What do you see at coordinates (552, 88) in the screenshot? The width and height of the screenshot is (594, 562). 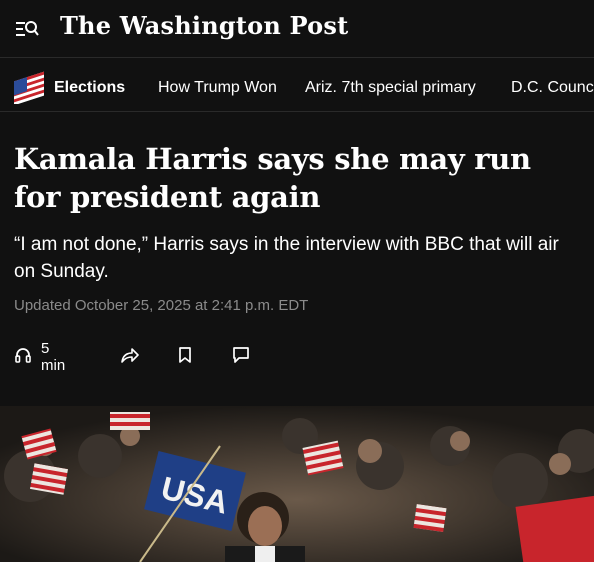 I see `nav-item-dc-council: D.C. Council` at bounding box center [552, 88].